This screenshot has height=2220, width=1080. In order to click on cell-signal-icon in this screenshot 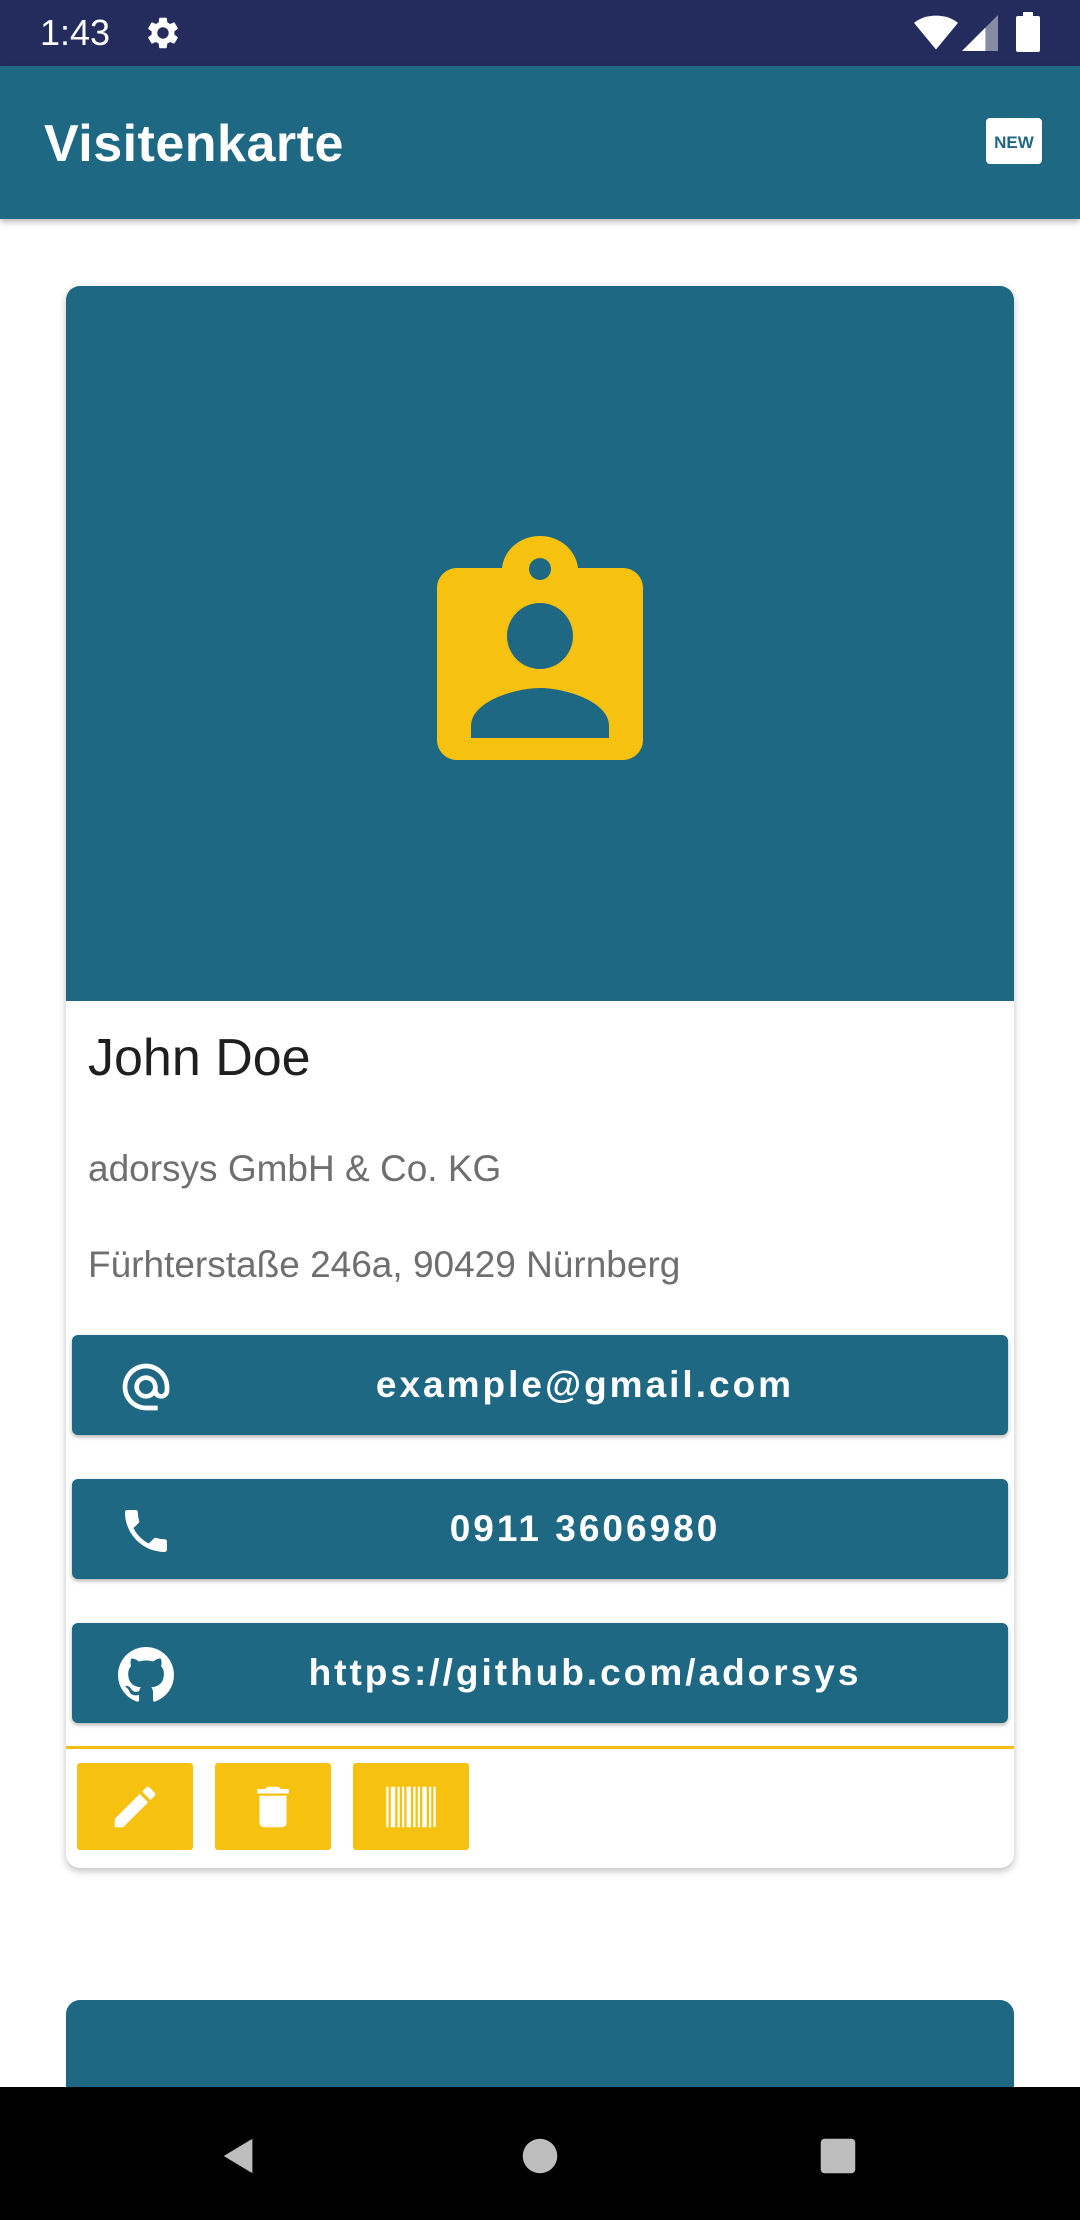, I will do `click(980, 33)`.